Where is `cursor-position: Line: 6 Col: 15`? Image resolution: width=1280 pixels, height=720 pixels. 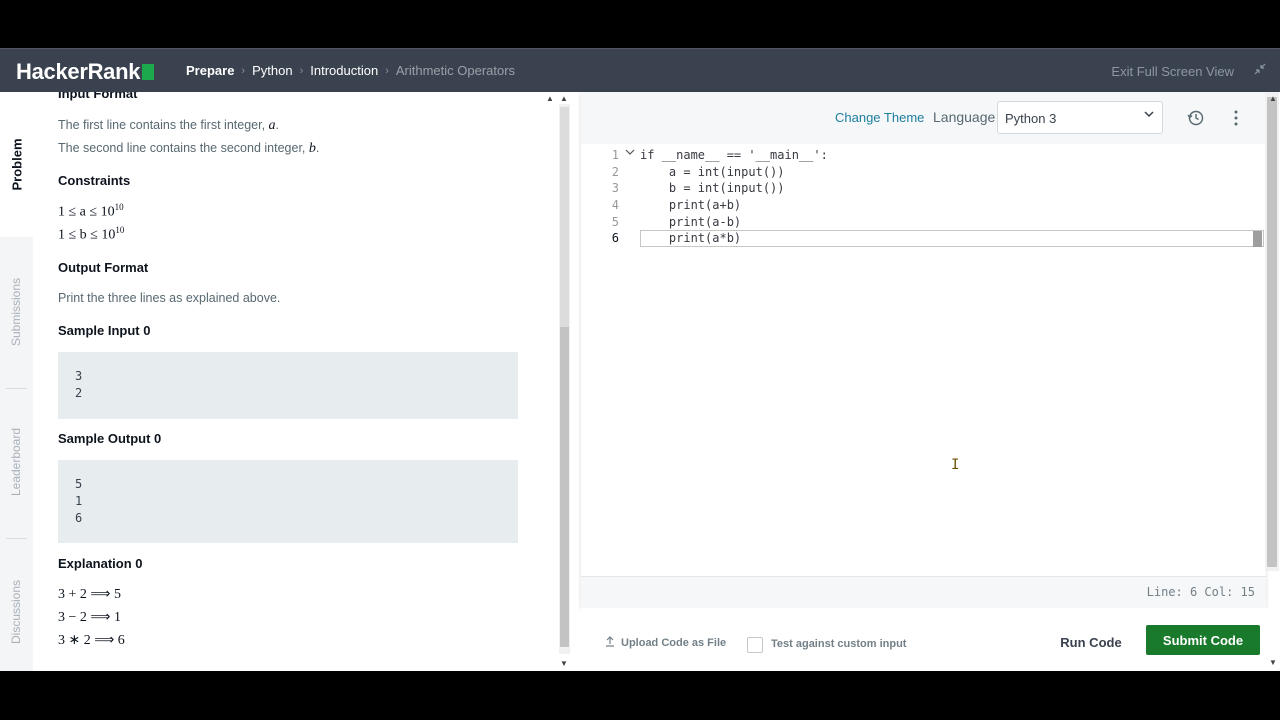 cursor-position: Line: 6 Col: 15 is located at coordinates (1200, 592).